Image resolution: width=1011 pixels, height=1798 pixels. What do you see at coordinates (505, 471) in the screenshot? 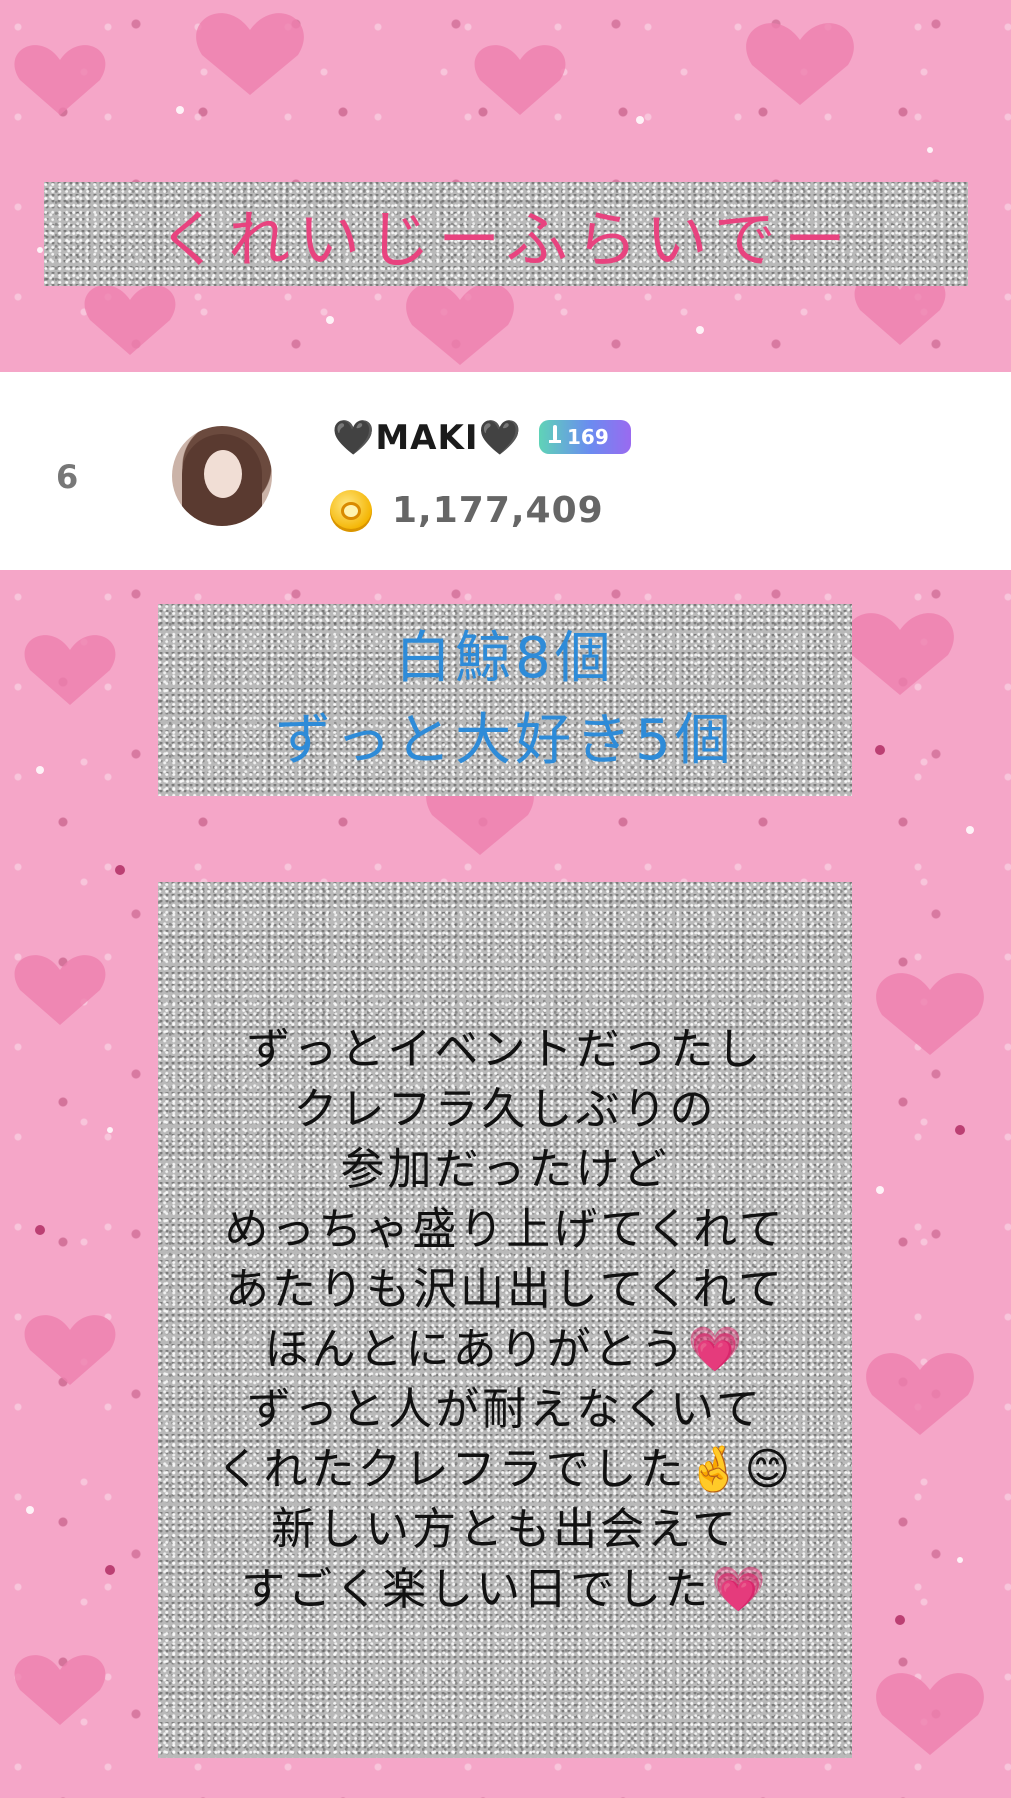
I see `ranking-row` at bounding box center [505, 471].